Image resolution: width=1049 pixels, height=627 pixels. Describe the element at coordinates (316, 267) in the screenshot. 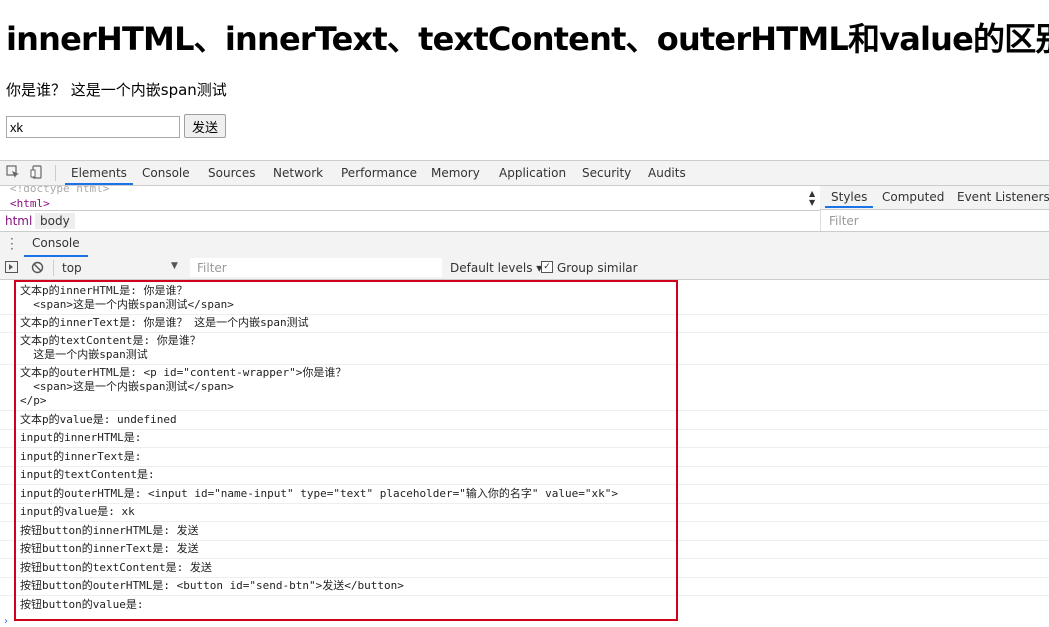

I see `console-filter-input: Filter` at that location.